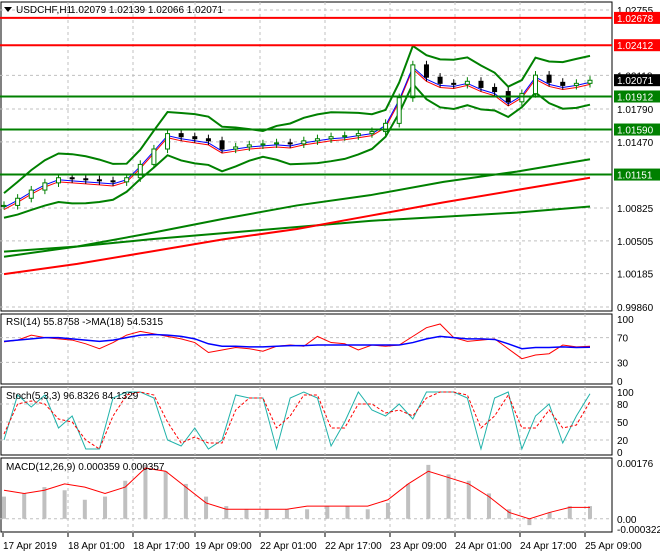  What do you see at coordinates (635, 209) in the screenshot?
I see `price-tick-label: 1.00825` at bounding box center [635, 209].